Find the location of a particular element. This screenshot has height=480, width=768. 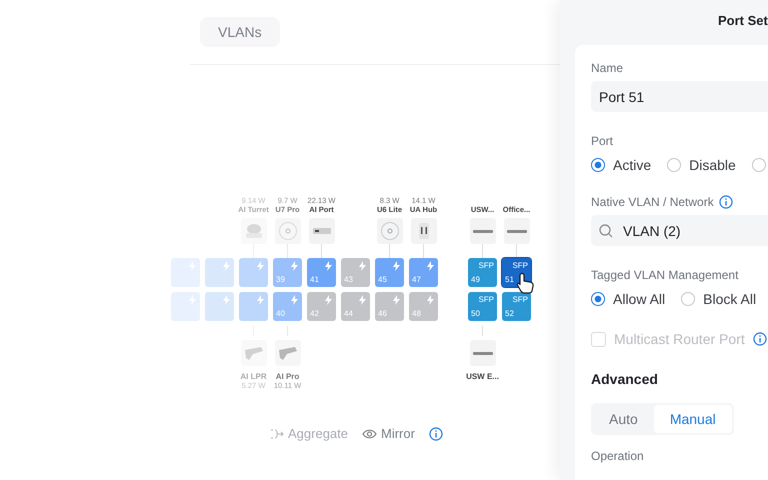

radio-option: Allow All is located at coordinates (628, 299).